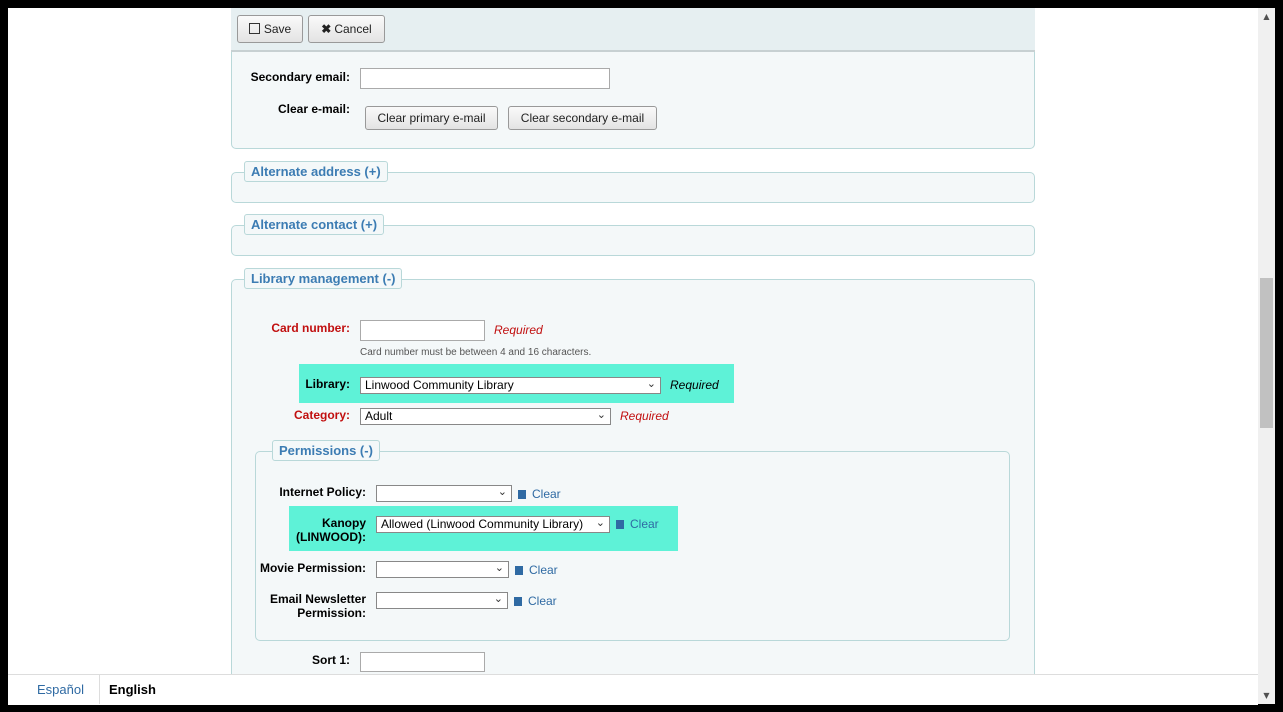 This screenshot has height=712, width=1283. I want to click on internet-policy-select: ⌄, so click(444, 493).